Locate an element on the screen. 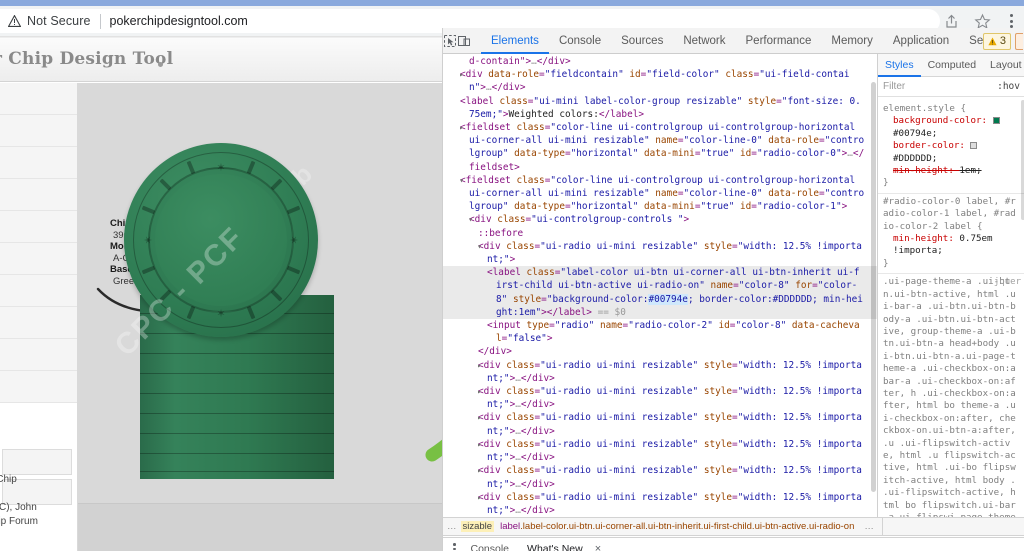 This screenshot has height=551, width=1024. left-column-spacer is located at coordinates (38, 424).